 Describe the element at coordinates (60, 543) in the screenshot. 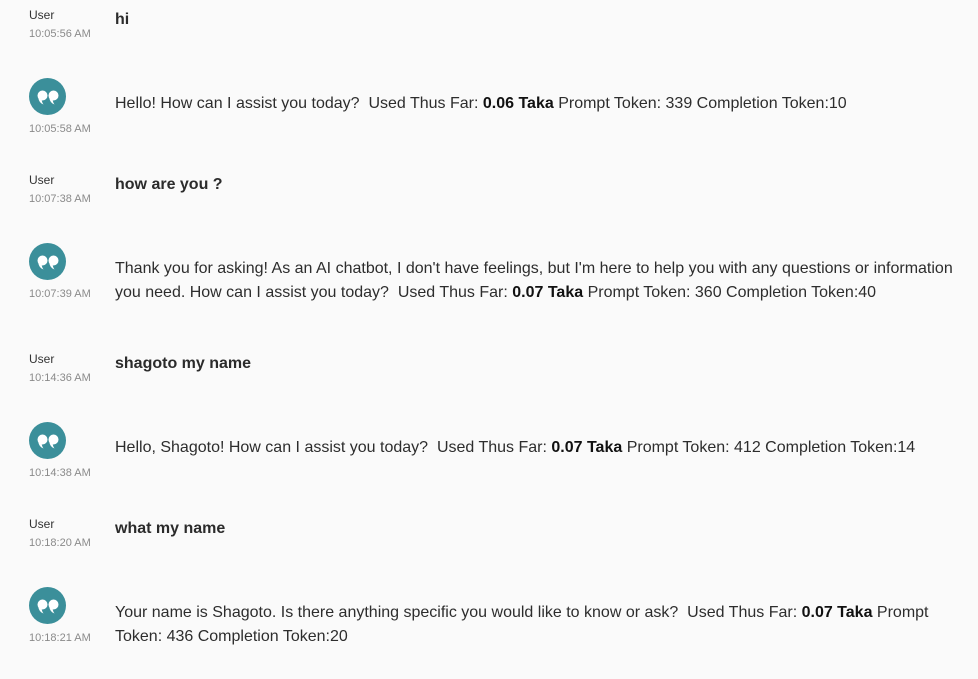

I see `timestamp: 10:18:20 AM` at that location.